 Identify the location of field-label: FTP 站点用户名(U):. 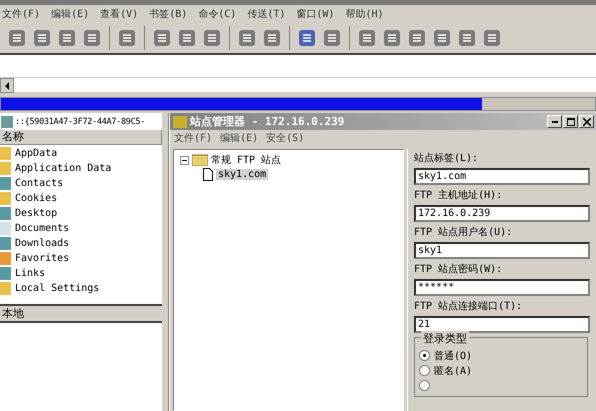
(464, 233).